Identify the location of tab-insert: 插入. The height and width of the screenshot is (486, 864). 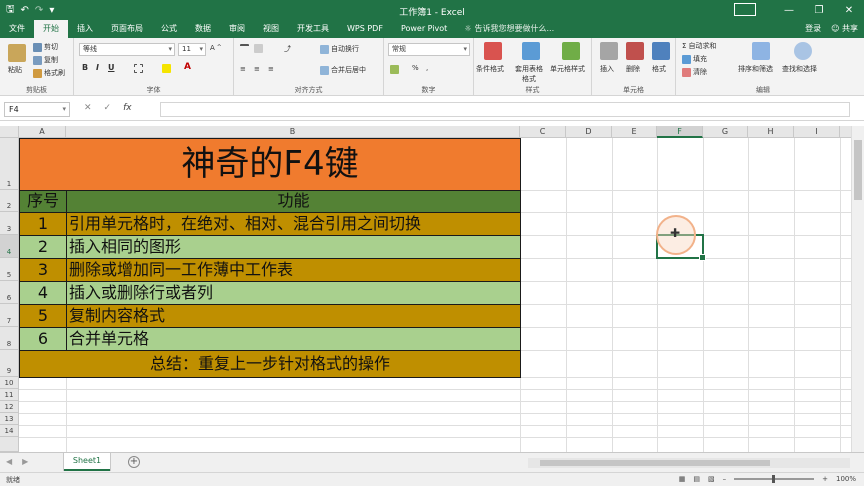
(85, 29).